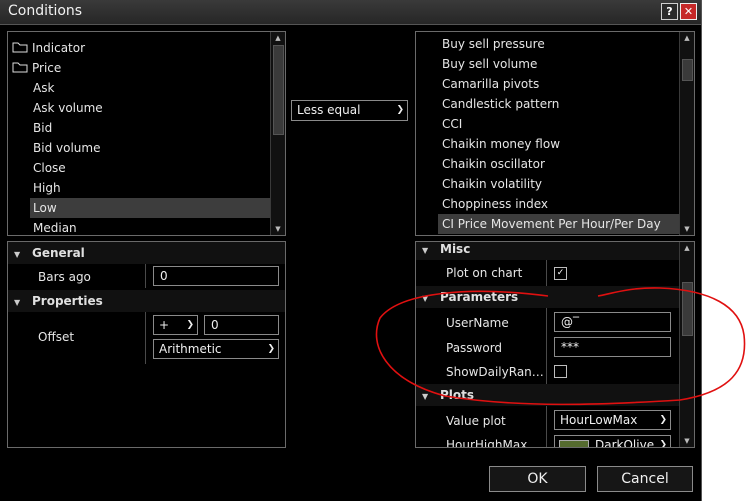  Describe the element at coordinates (551, 224) in the screenshot. I see `indicator-list-label: CI Price Movement Per Hour/Per Day` at that location.